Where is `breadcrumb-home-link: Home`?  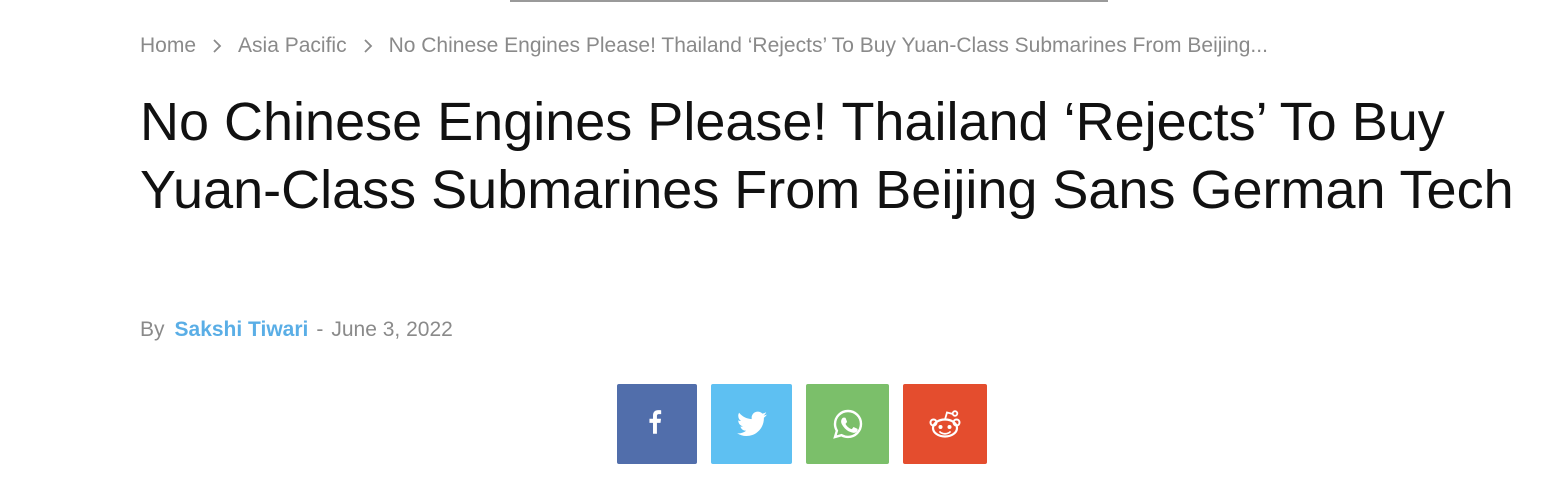 breadcrumb-home-link: Home is located at coordinates (168, 46).